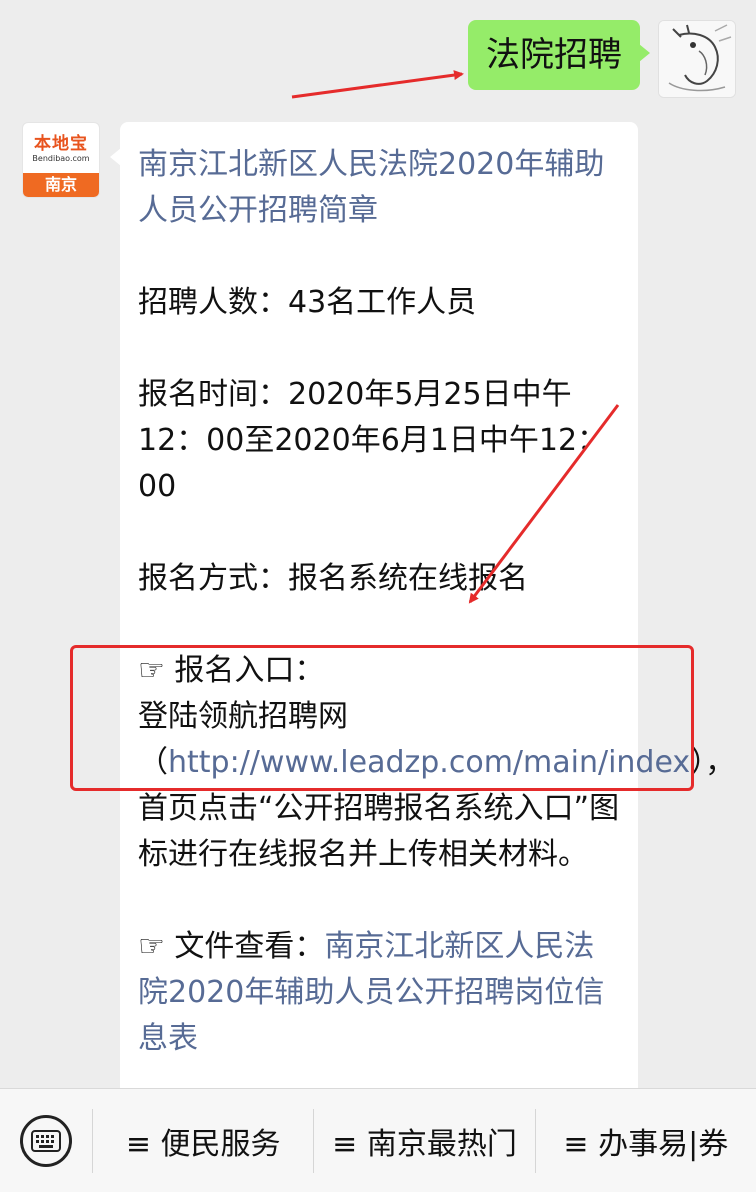 The width and height of the screenshot is (756, 1192). What do you see at coordinates (423, 1140) in the screenshot?
I see `menu-item-nanjing-hottest: ≡ 南京最热门` at bounding box center [423, 1140].